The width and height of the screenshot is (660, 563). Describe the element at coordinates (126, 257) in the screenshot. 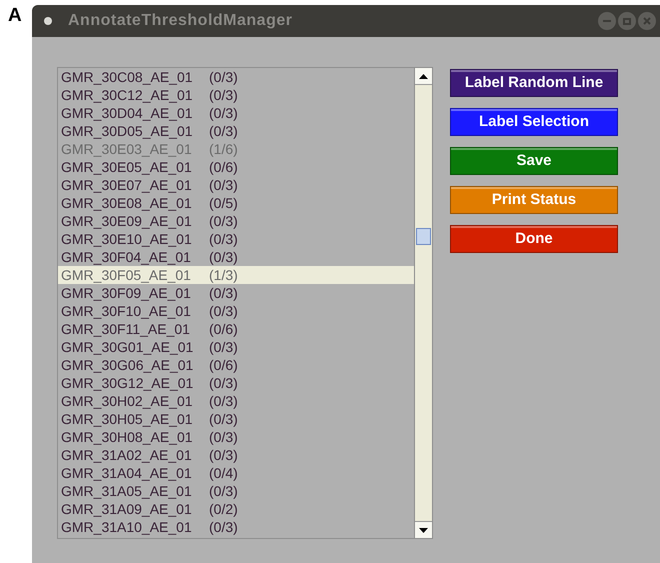

I see `line-name: GMR_30F04_AE_01` at that location.